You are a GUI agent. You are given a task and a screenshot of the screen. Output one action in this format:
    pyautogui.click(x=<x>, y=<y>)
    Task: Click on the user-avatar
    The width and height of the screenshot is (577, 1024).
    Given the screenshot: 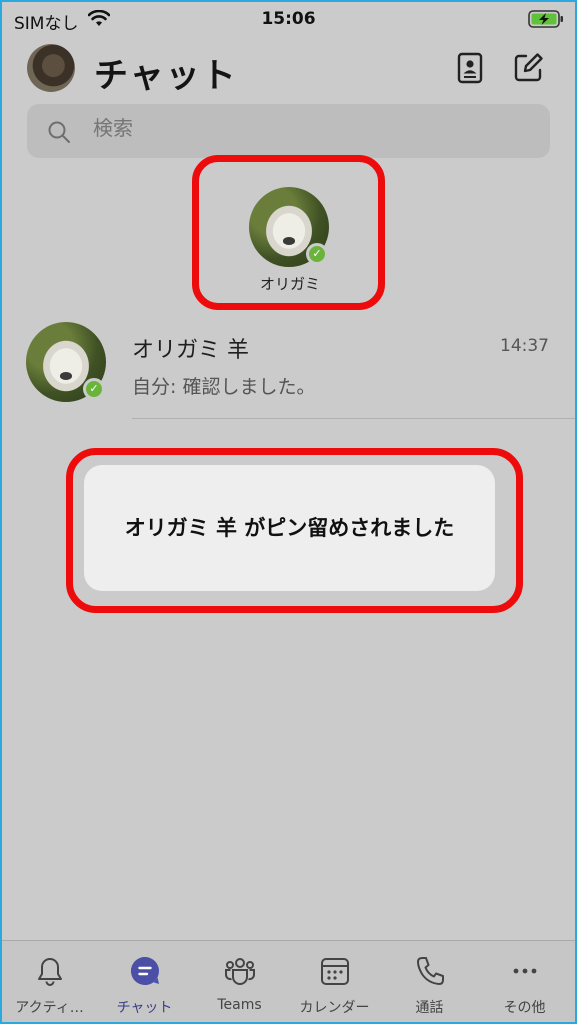 What is the action you would take?
    pyautogui.click(x=51, y=68)
    